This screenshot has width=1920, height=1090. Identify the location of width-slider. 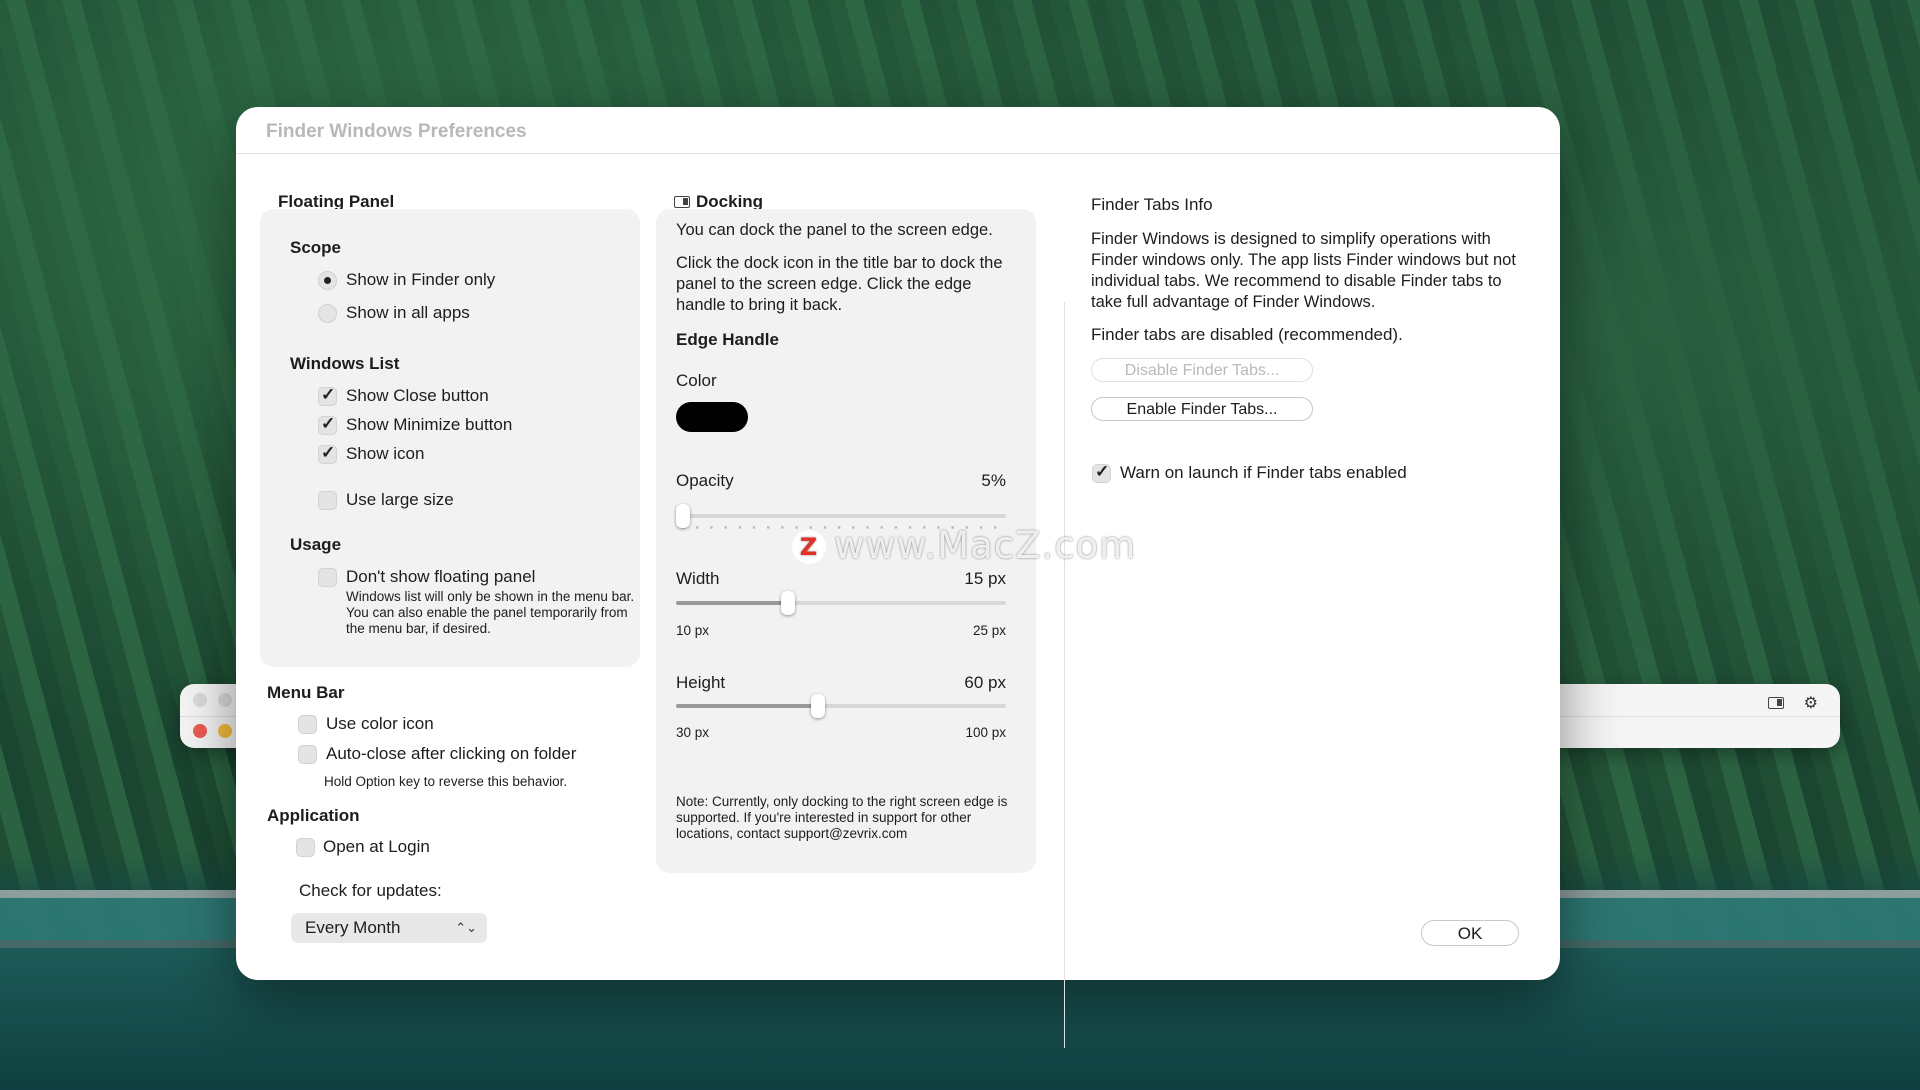
(841, 603).